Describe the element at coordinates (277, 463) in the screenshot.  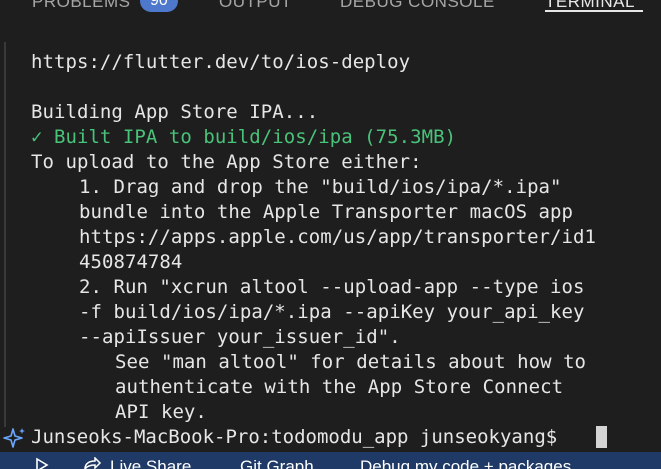
I see `git-graph-button: Git Graph` at that location.